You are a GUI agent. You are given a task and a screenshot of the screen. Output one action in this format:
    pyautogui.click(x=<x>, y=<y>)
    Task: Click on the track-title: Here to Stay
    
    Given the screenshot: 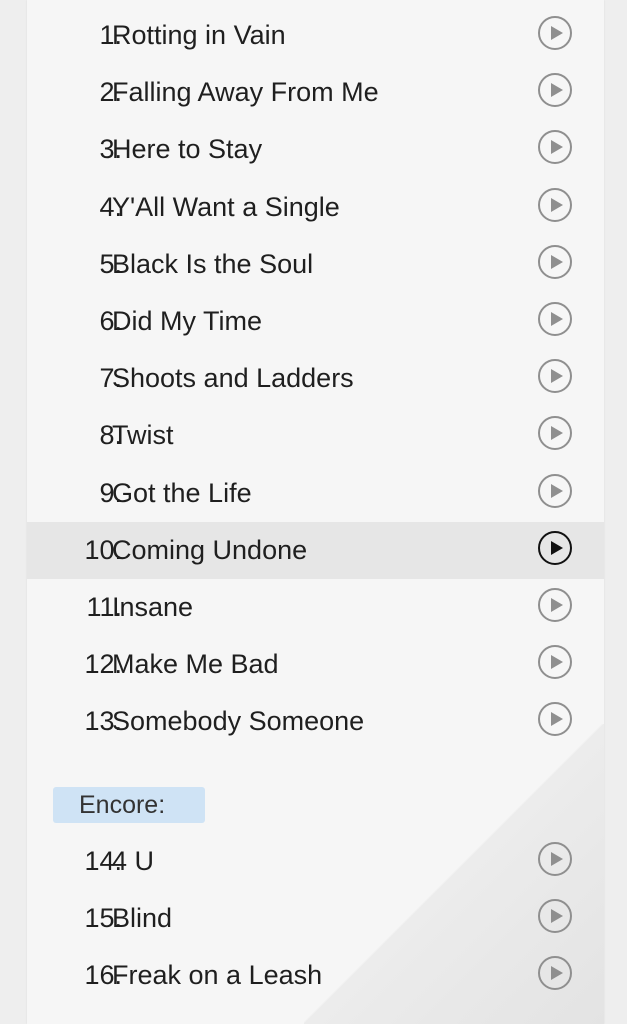 What is the action you would take?
    pyautogui.click(x=187, y=149)
    